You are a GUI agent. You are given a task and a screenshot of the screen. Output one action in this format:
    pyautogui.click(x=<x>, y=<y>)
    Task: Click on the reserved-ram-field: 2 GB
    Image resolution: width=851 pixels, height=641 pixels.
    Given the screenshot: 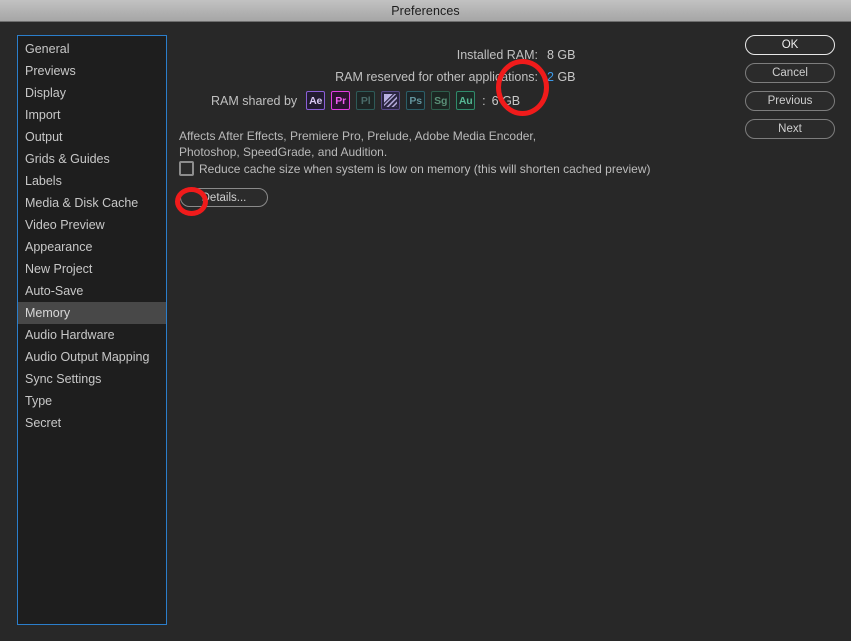 What is the action you would take?
    pyautogui.click(x=561, y=77)
    